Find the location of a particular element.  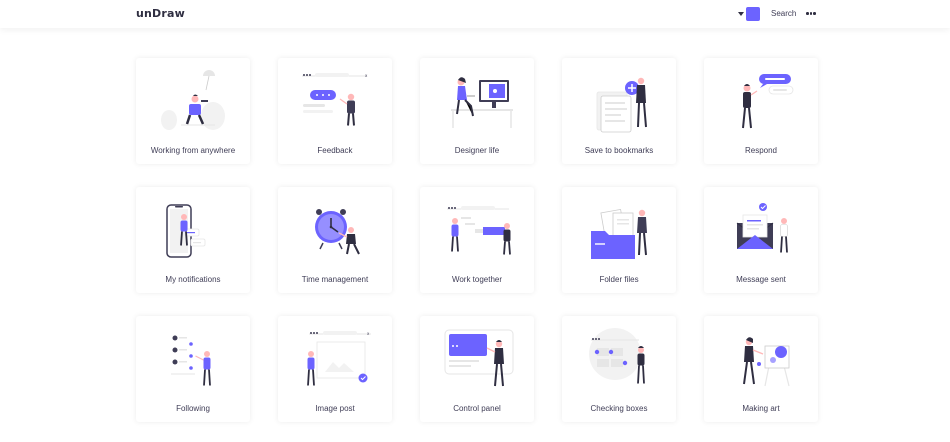

illustration-card: Work together is located at coordinates (477, 240).